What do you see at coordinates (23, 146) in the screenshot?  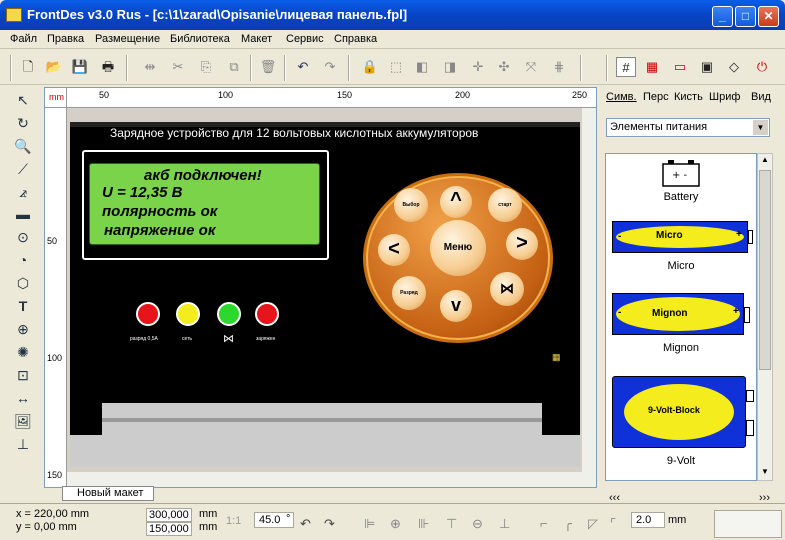 I see `zoom-icon: 🔍` at bounding box center [23, 146].